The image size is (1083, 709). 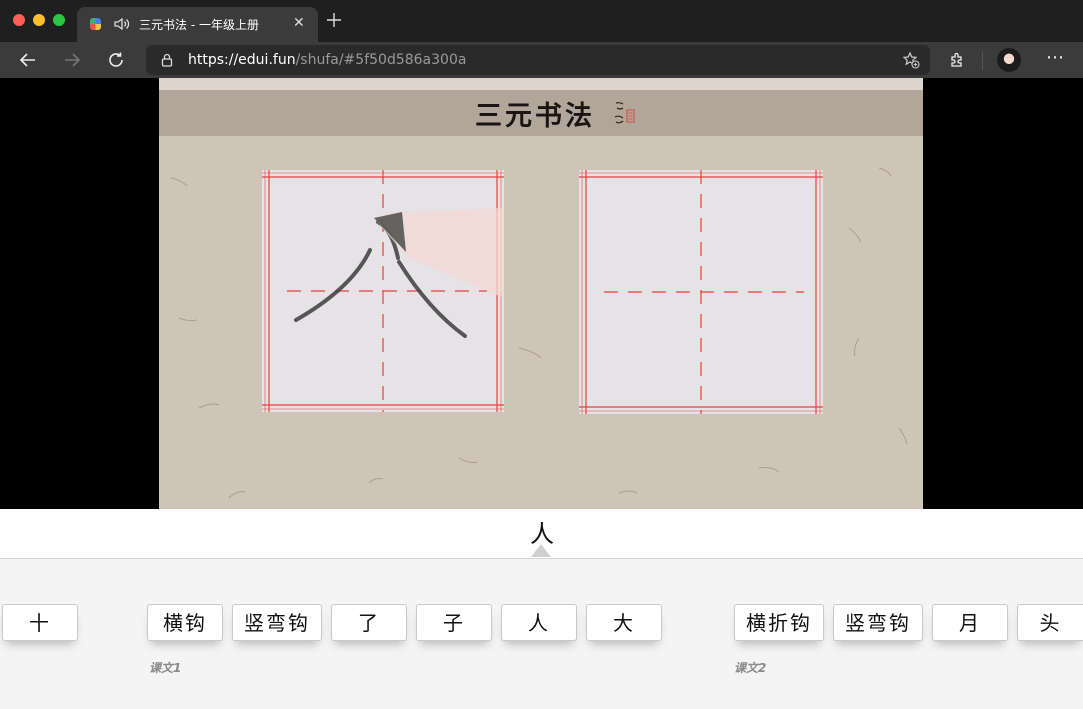 I want to click on selection-pointer-icon, so click(x=541, y=550).